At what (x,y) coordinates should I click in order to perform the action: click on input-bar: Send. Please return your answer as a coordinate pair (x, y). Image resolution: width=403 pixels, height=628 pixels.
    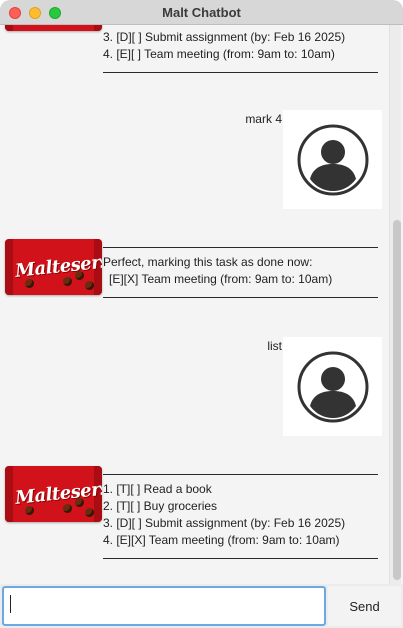
    Looking at the image, I should click on (201, 606).